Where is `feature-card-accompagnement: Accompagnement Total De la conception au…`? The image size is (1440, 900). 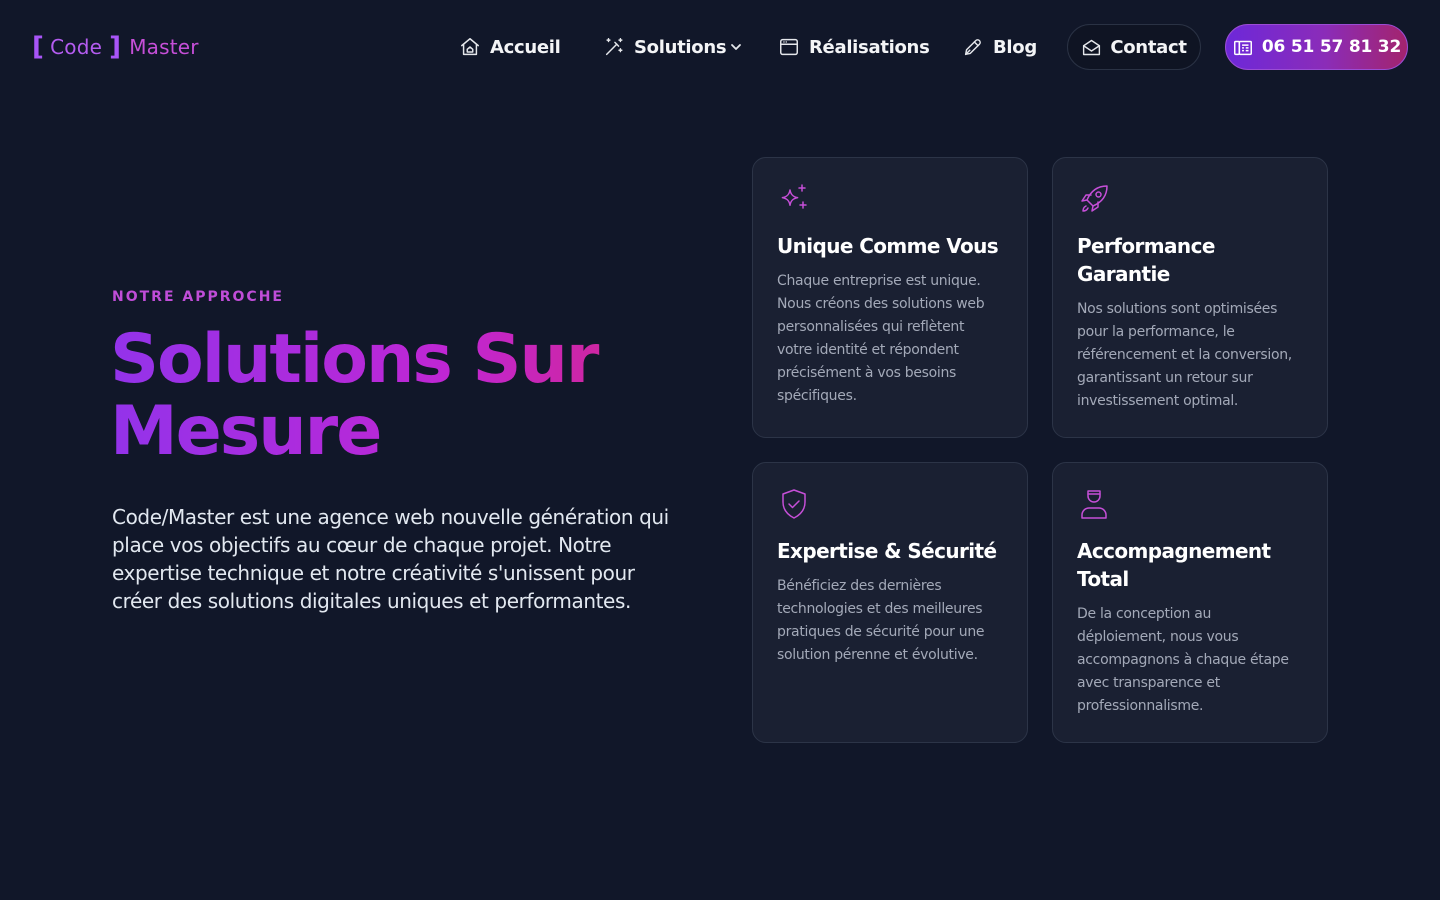
feature-card-accompagnement: Accompagnement Total De la conception au… is located at coordinates (1190, 602).